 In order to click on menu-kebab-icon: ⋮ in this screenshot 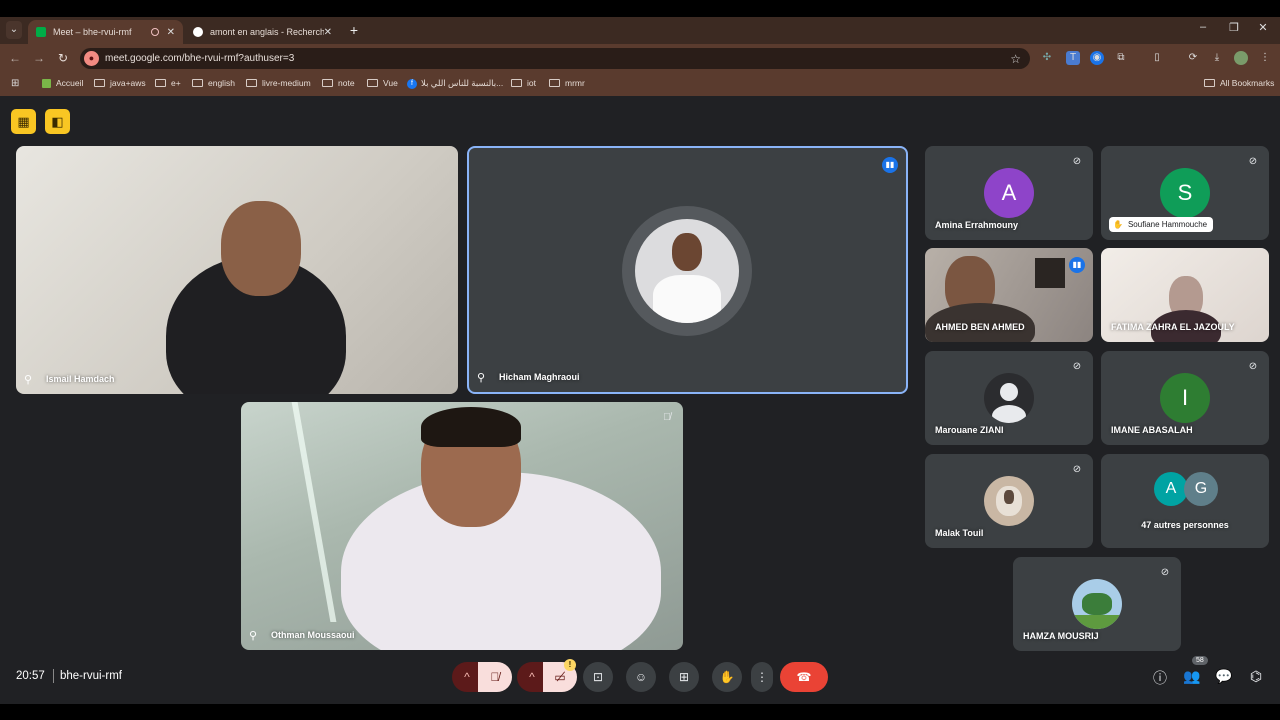, I will do `click(1265, 58)`.